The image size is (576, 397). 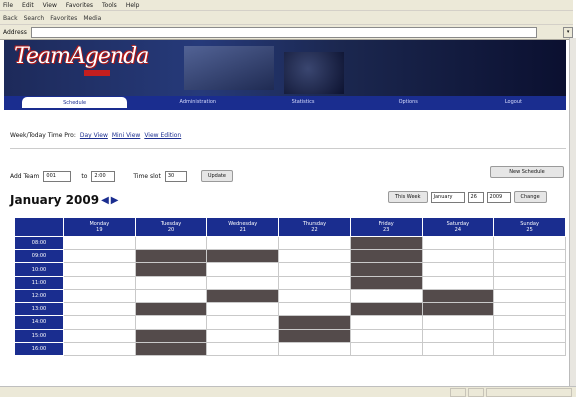 I want to click on timeslot-label: Time slot, so click(x=147, y=176).